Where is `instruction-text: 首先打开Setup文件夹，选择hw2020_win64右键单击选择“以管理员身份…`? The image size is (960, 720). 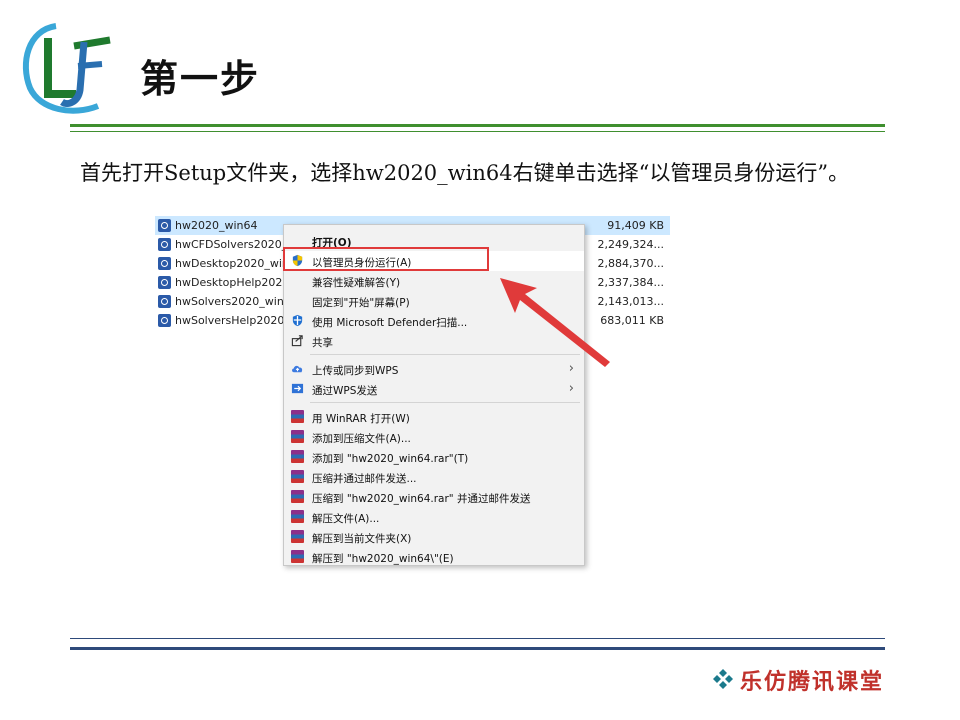
instruction-text: 首先打开Setup文件夹，选择hw2020_win64右键单击选择“以管理员身份… is located at coordinates (465, 173).